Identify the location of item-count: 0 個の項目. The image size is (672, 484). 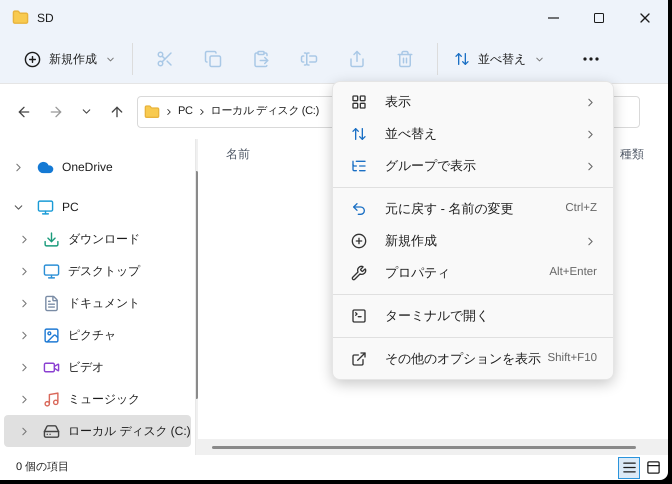
(43, 468).